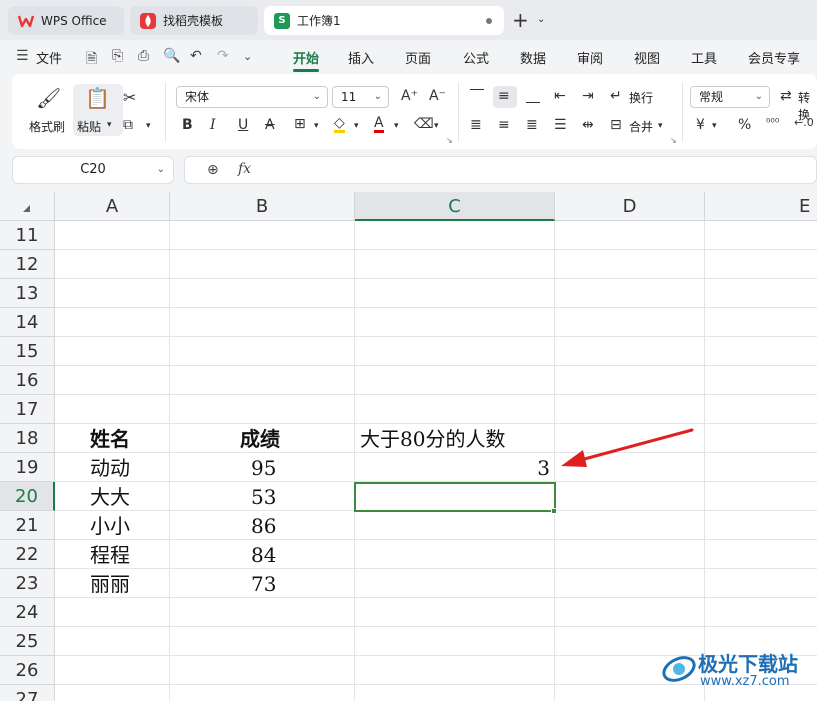 The height and width of the screenshot is (701, 817). Describe the element at coordinates (560, 96) in the screenshot. I see `indent-decrease-icon: ⇤` at that location.